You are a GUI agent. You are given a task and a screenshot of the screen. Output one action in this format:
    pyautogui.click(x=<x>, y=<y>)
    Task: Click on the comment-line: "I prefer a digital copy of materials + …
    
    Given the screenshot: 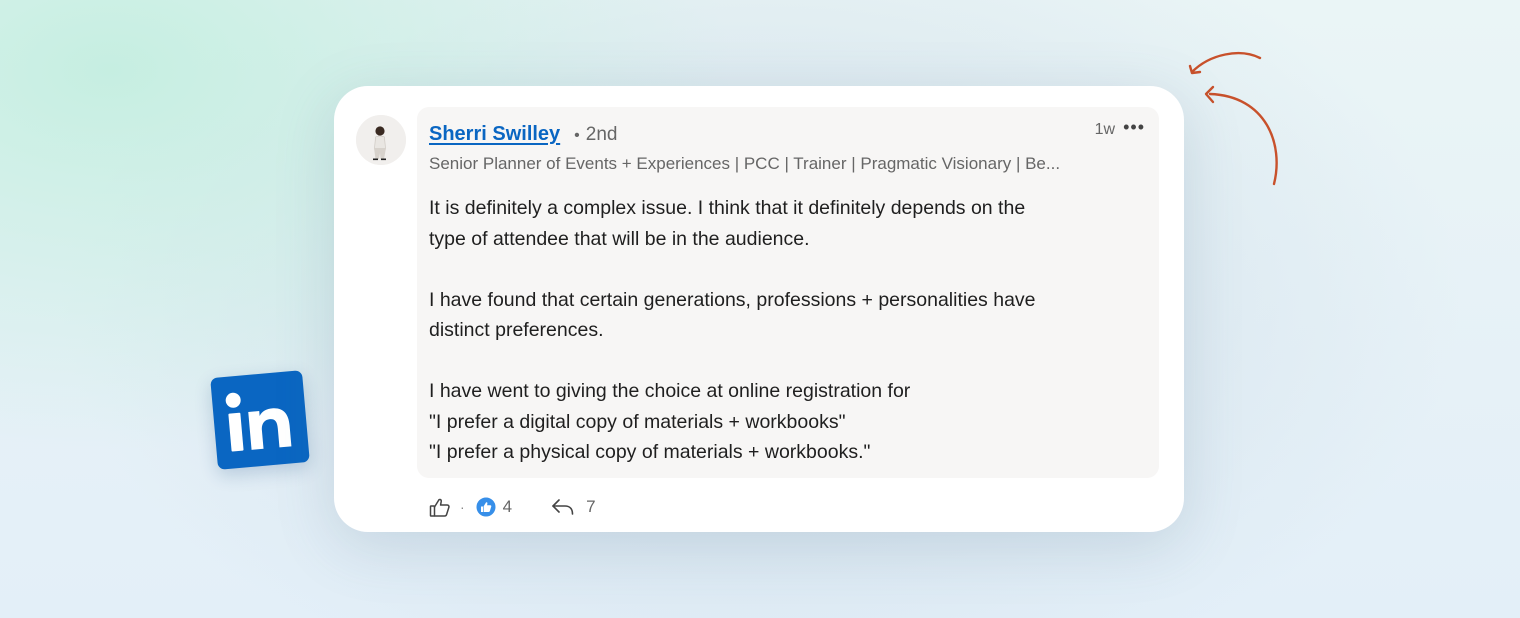 What is the action you would take?
    pyautogui.click(x=637, y=421)
    